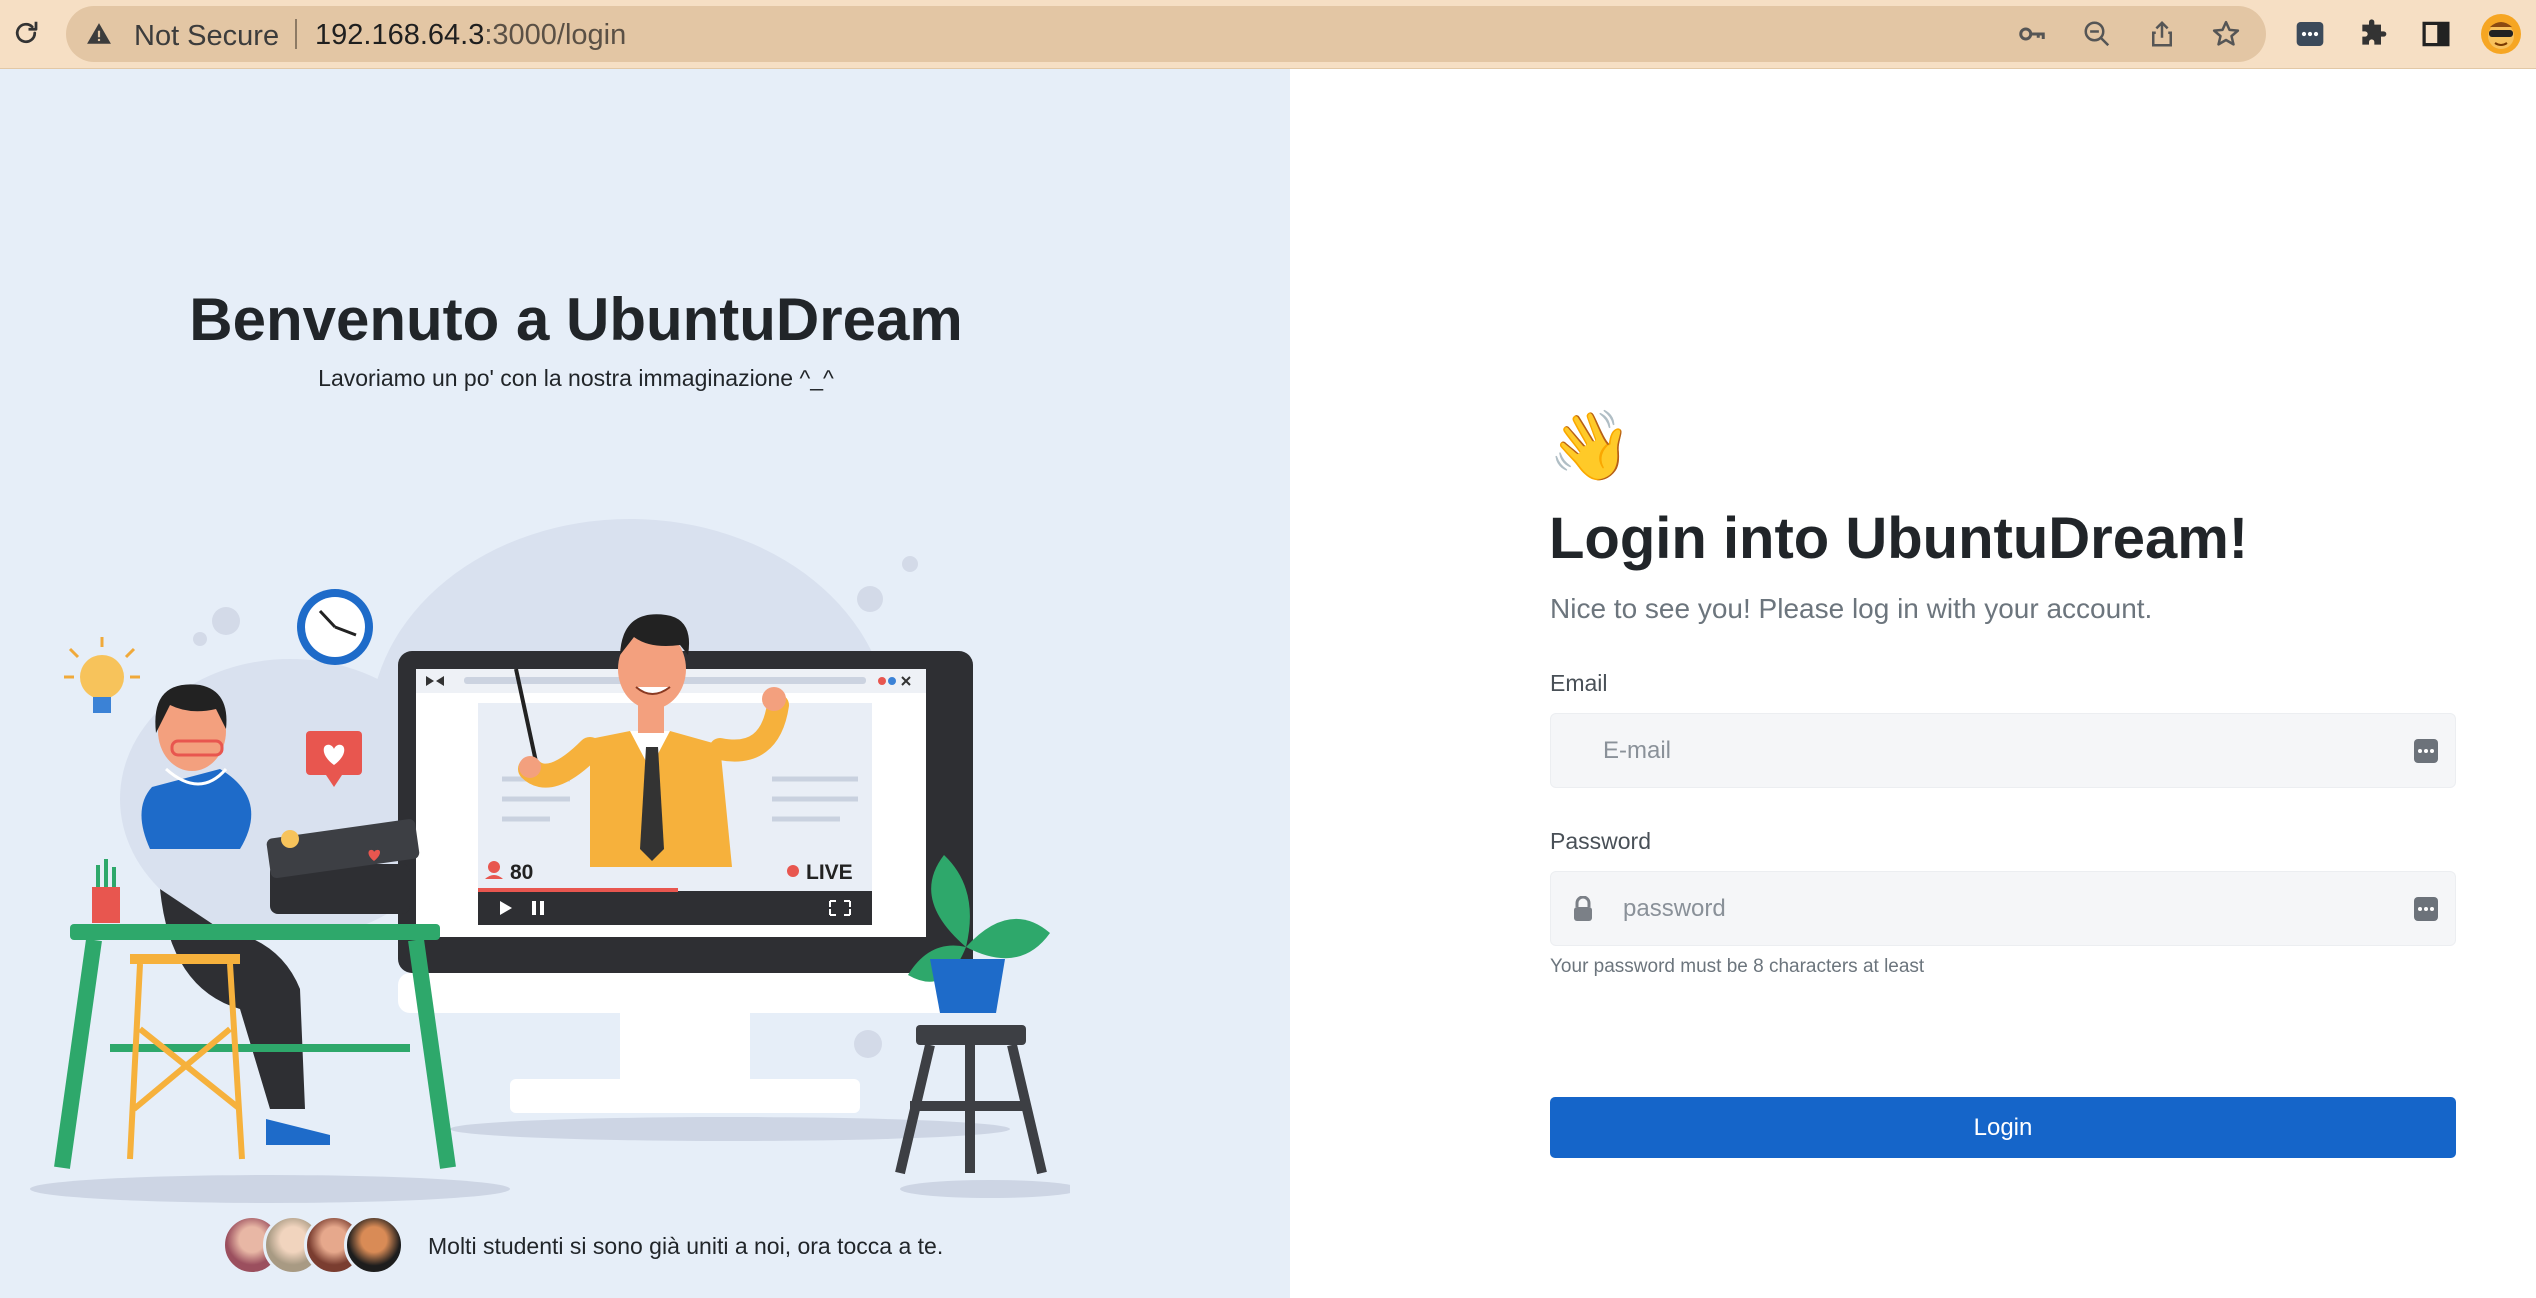 The width and height of the screenshot is (2536, 1298). Describe the element at coordinates (1993, 750) in the screenshot. I see `email-input` at that location.